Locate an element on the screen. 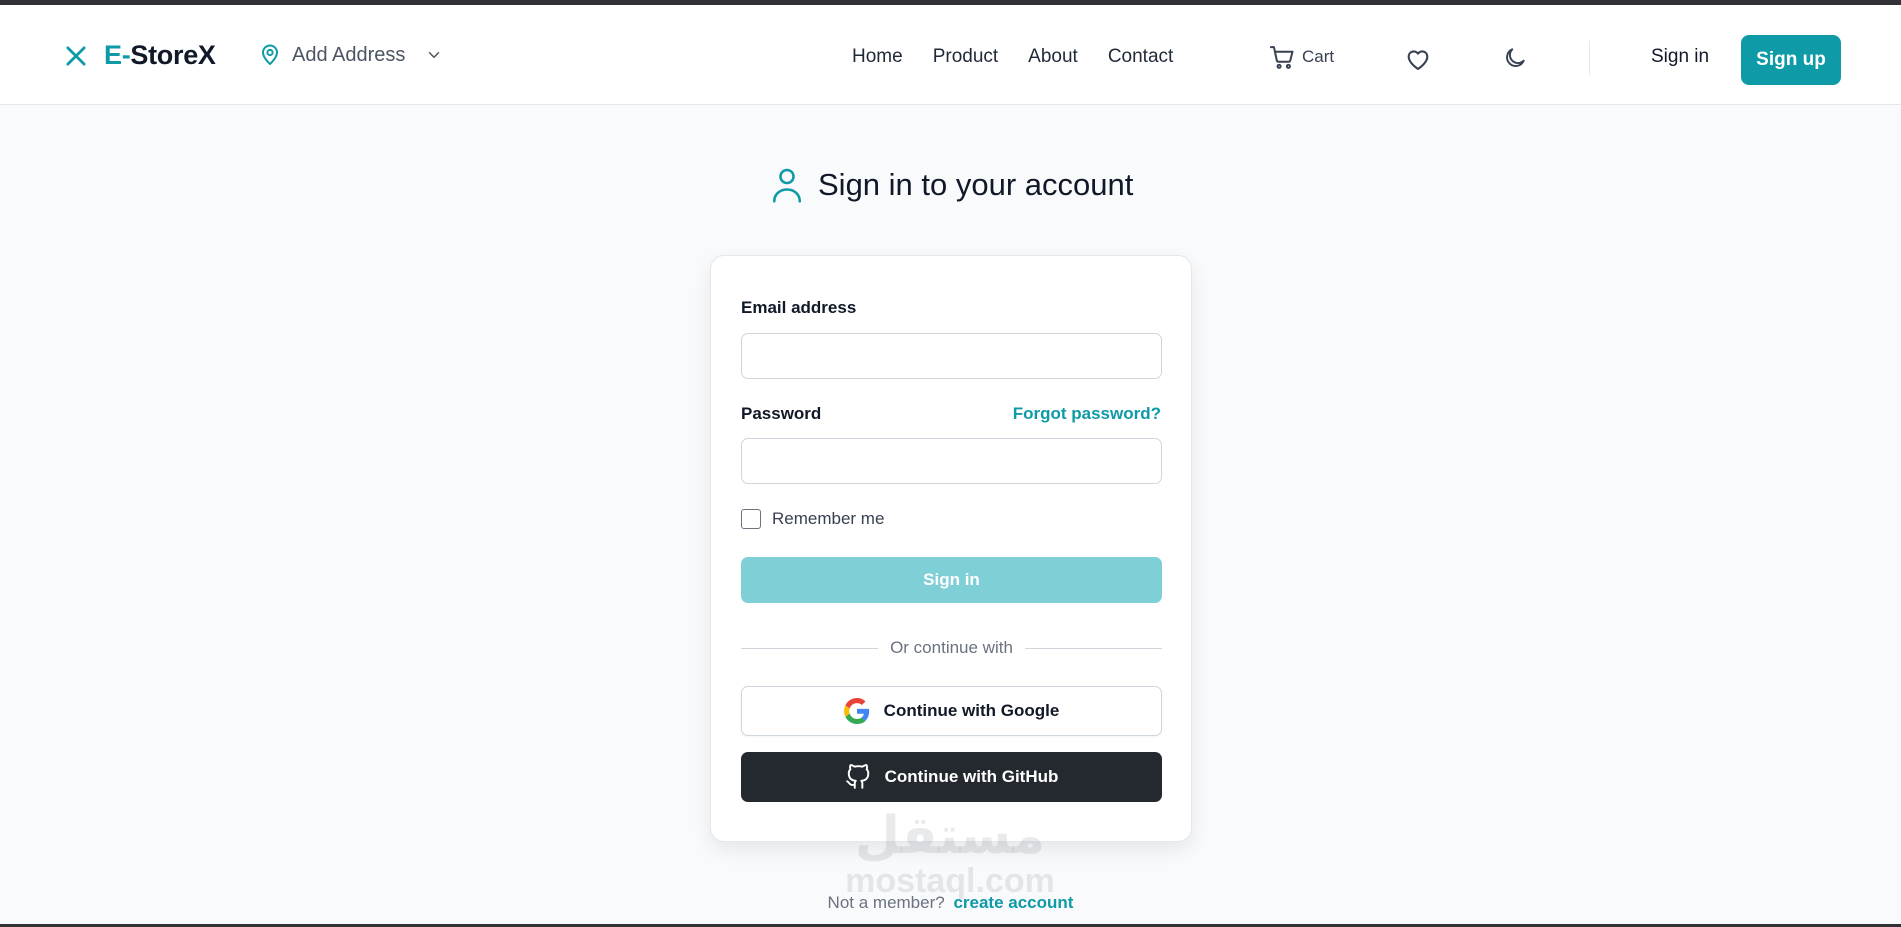 The image size is (1901, 927). cart-icon is located at coordinates (1281, 57).